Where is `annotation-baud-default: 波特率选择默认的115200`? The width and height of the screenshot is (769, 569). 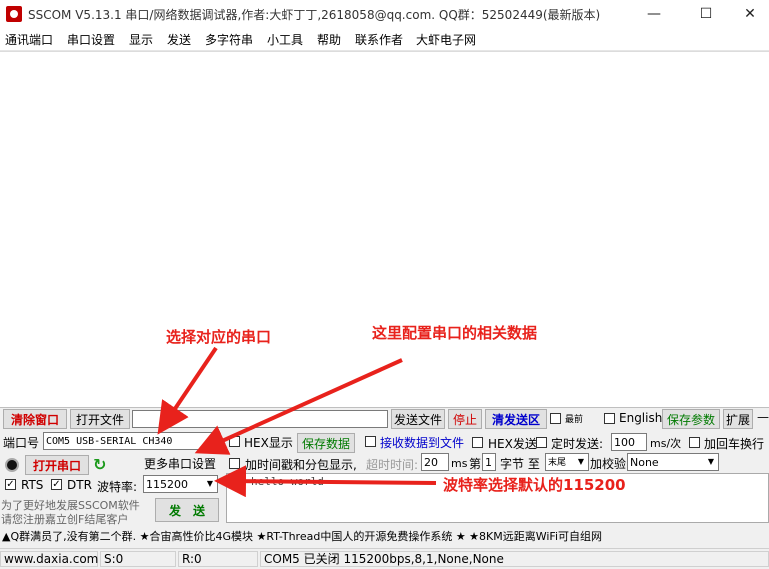 annotation-baud-default: 波特率选择默认的115200 is located at coordinates (534, 485).